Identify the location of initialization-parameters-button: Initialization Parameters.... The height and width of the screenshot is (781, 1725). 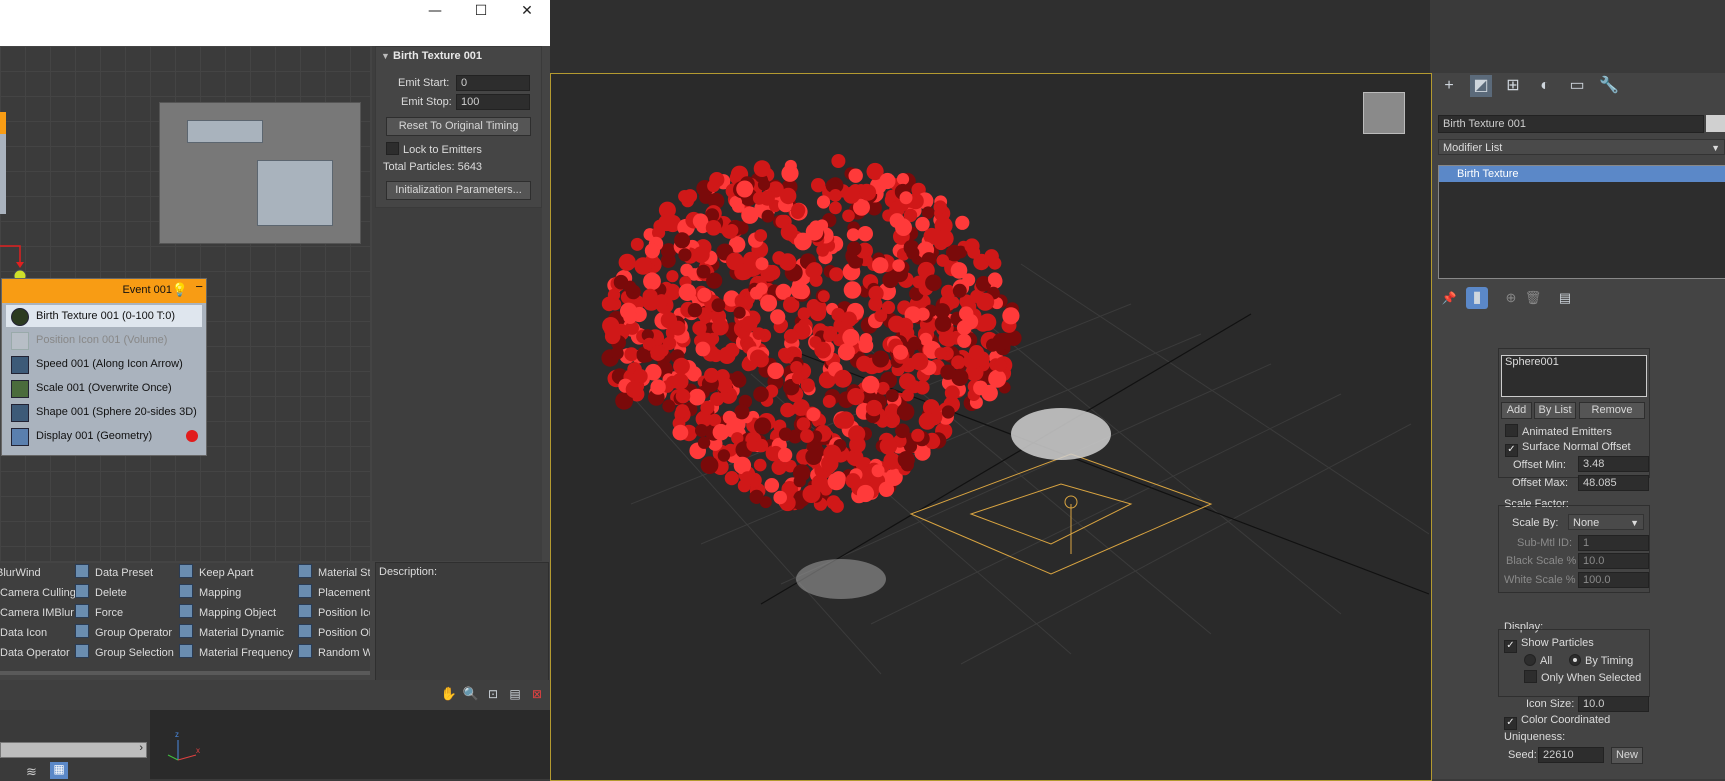
(458, 190).